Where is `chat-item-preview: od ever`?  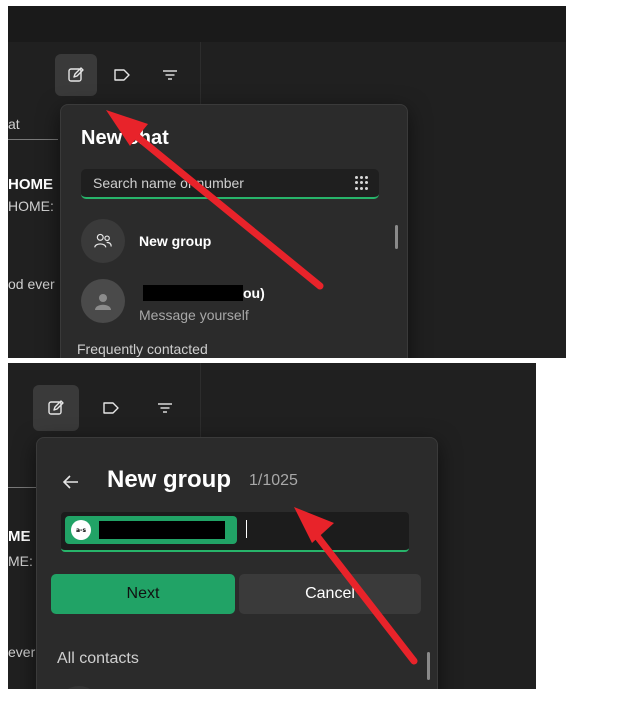 chat-item-preview: od ever is located at coordinates (31, 284).